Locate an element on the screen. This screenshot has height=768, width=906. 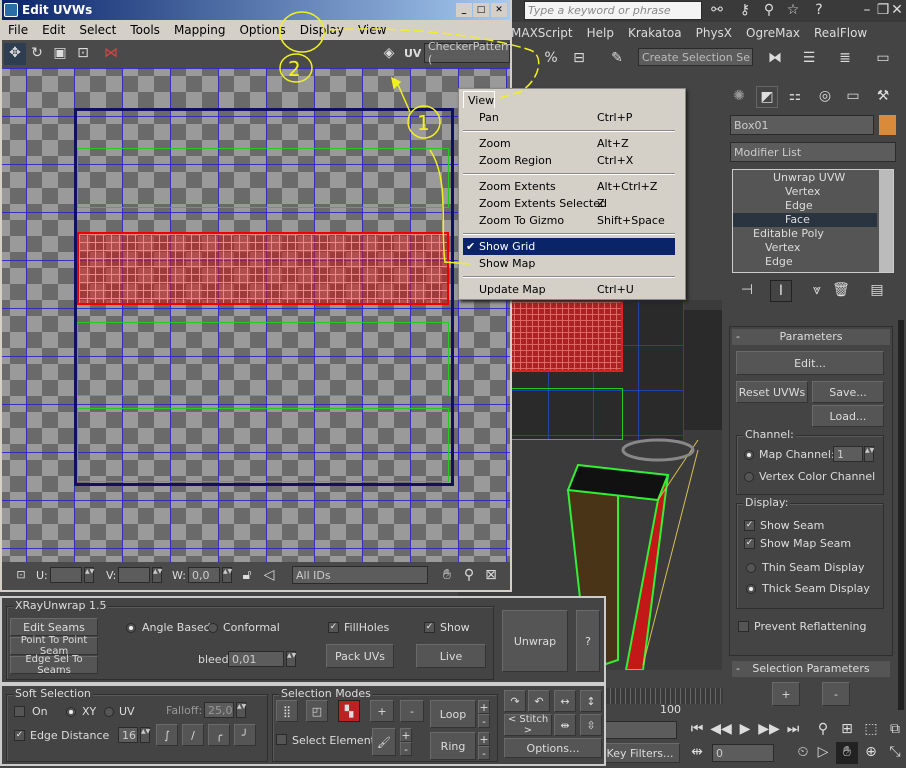
menu-item-zoom-to-gizmo: Zoom To Gizmo Shift+Space is located at coordinates (569, 220).